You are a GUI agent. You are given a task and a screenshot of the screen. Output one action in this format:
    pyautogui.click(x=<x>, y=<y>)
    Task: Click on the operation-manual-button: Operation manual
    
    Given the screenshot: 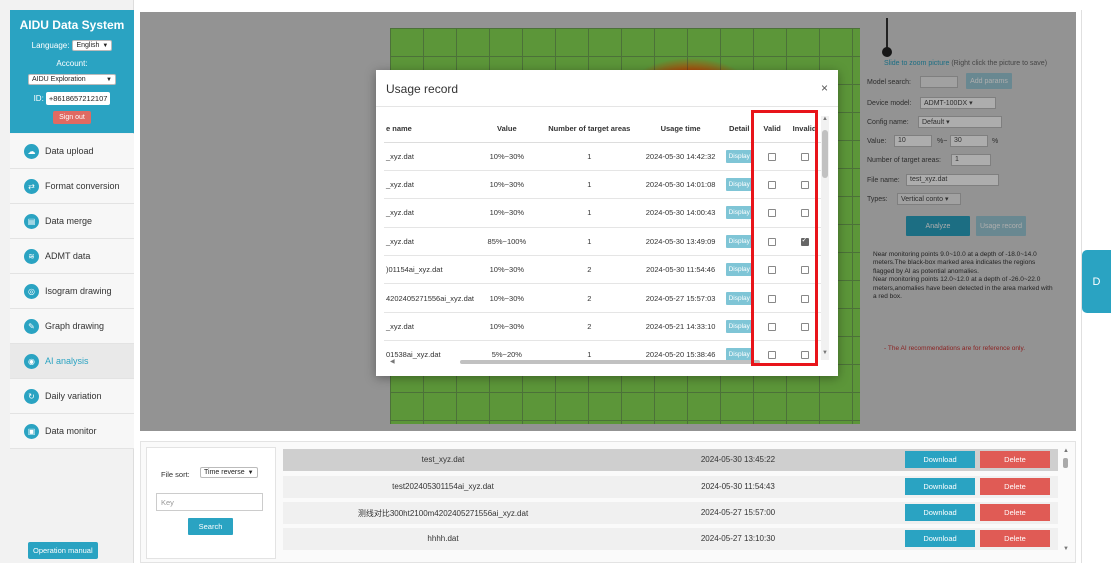 What is the action you would take?
    pyautogui.click(x=63, y=550)
    